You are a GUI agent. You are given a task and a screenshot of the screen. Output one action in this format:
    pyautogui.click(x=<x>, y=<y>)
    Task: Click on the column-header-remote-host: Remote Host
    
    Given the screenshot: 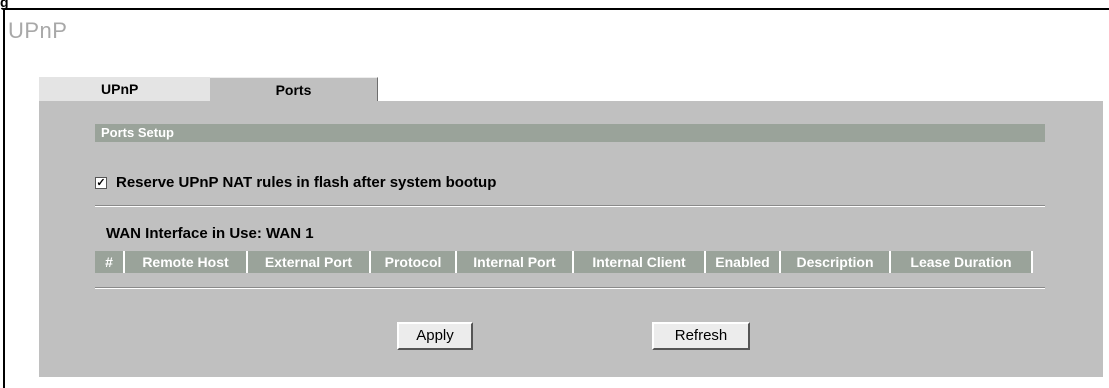 What is the action you would take?
    pyautogui.click(x=186, y=262)
    